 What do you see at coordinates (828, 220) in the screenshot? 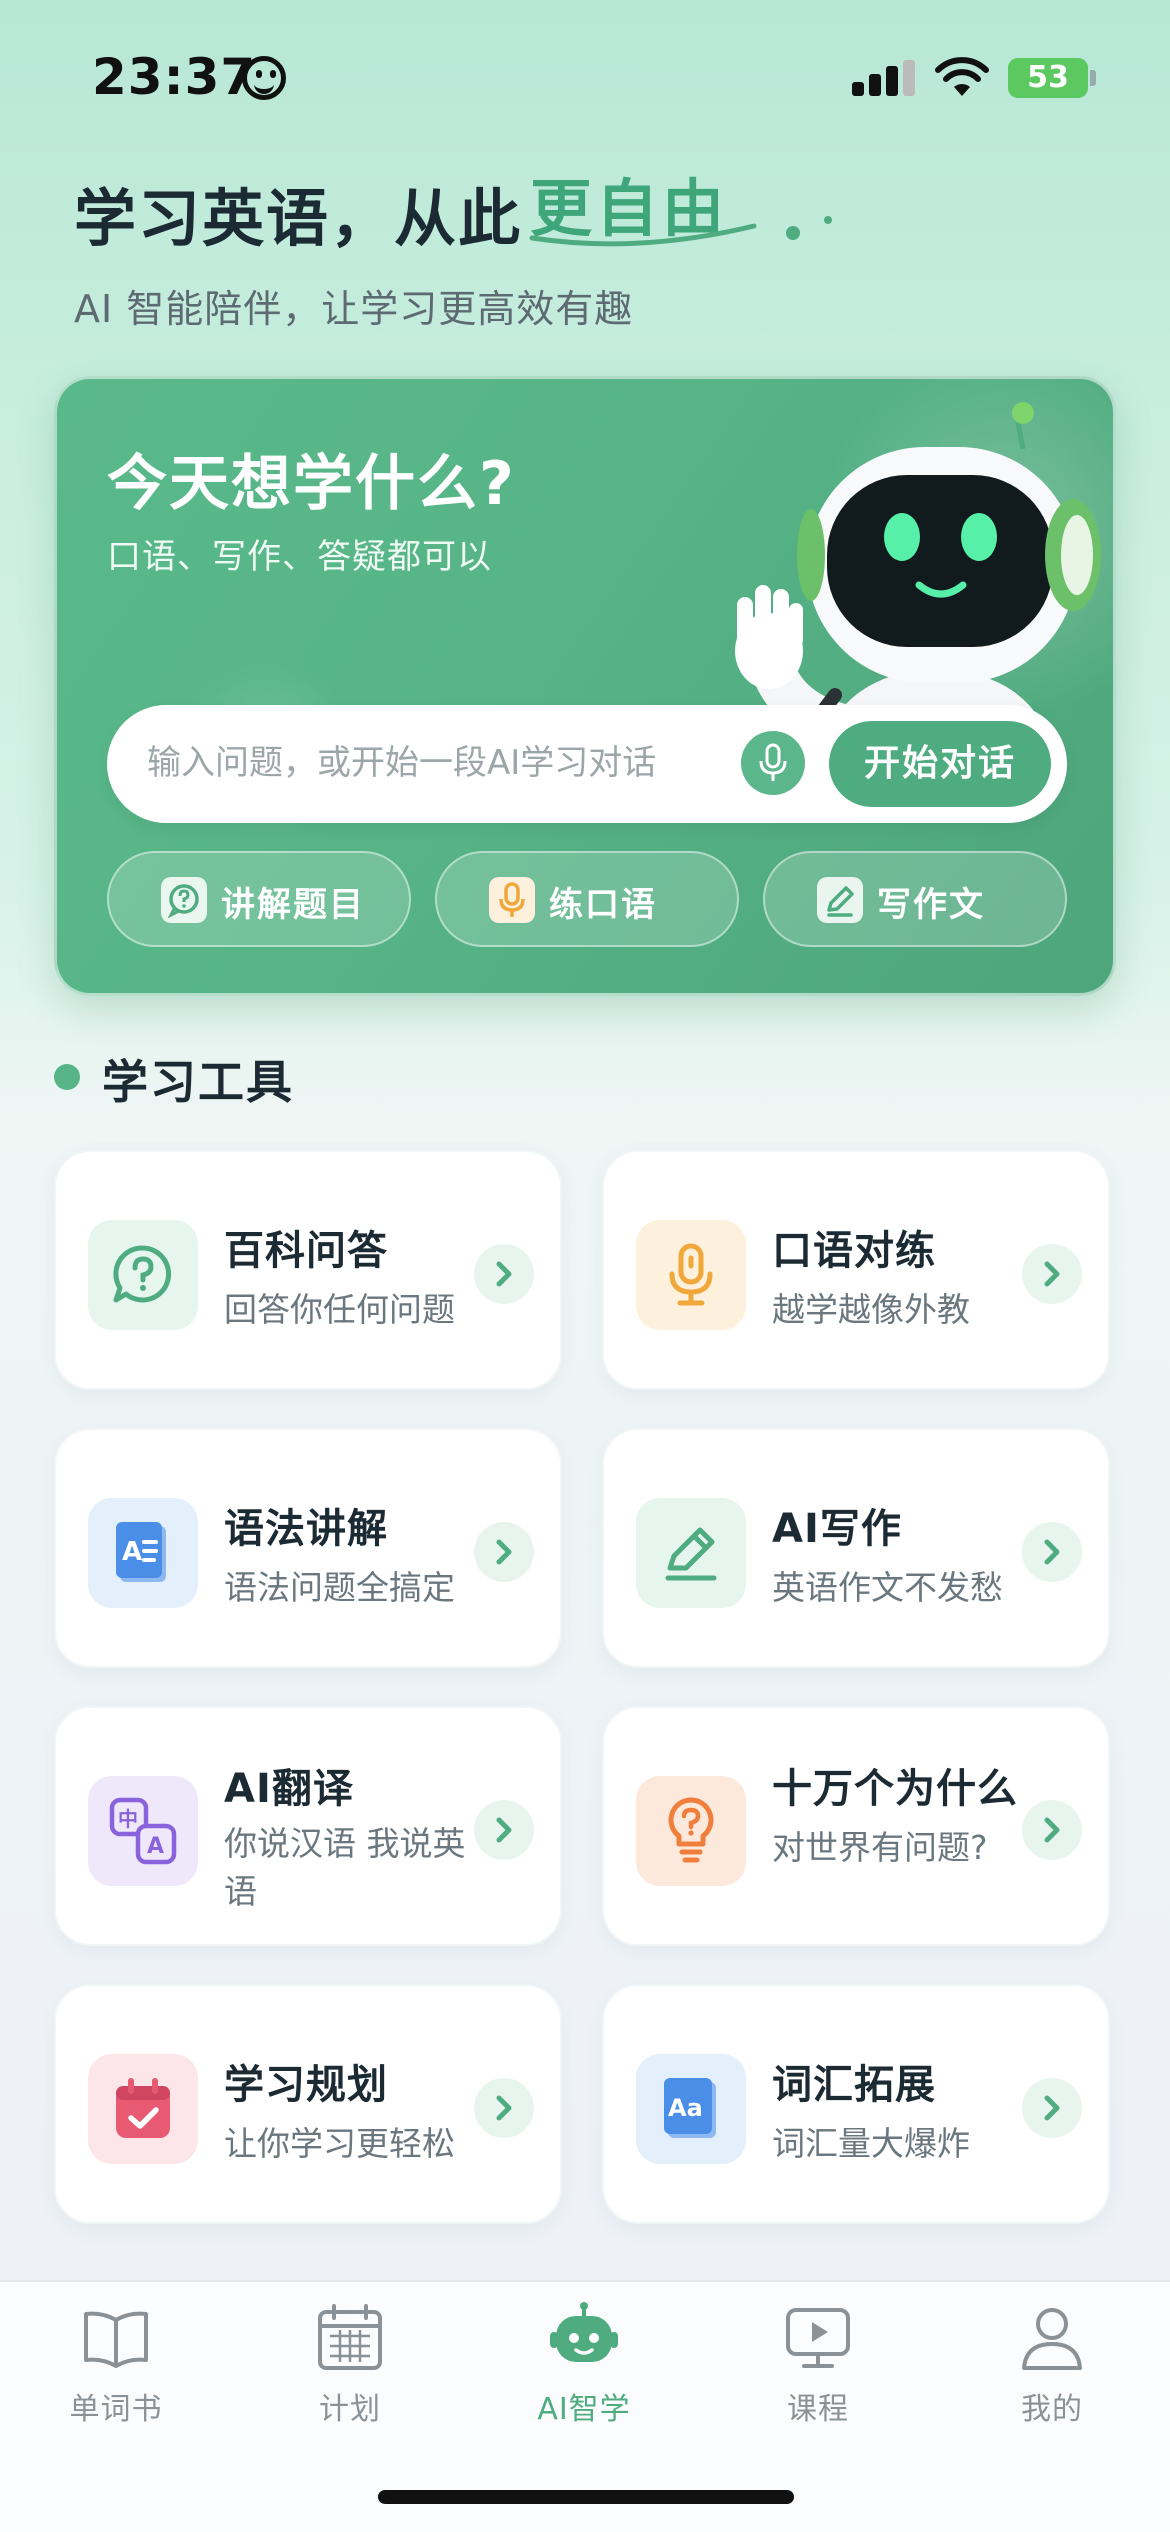
I see `dot-decoration-small` at bounding box center [828, 220].